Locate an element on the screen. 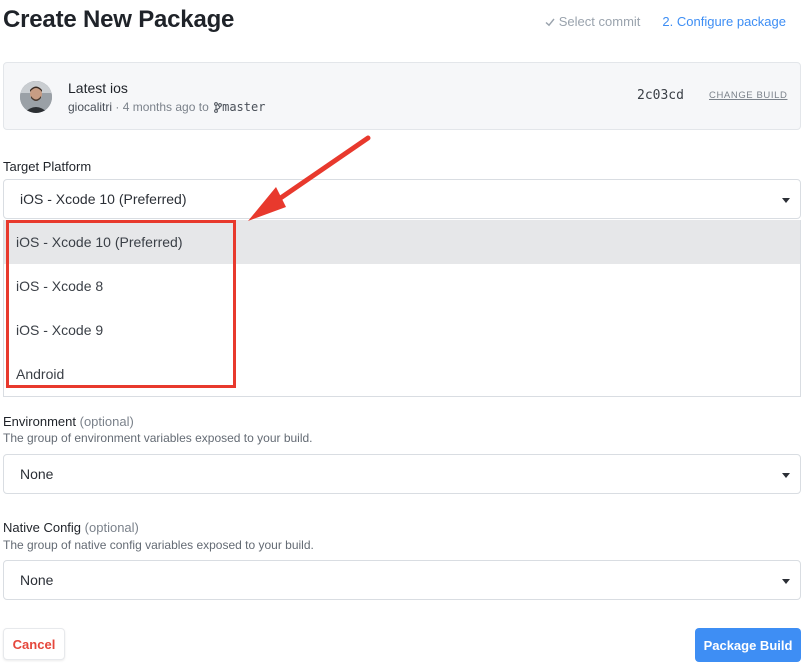 The width and height of the screenshot is (808, 670). native-config-label: Native Config (optional) is located at coordinates (71, 527).